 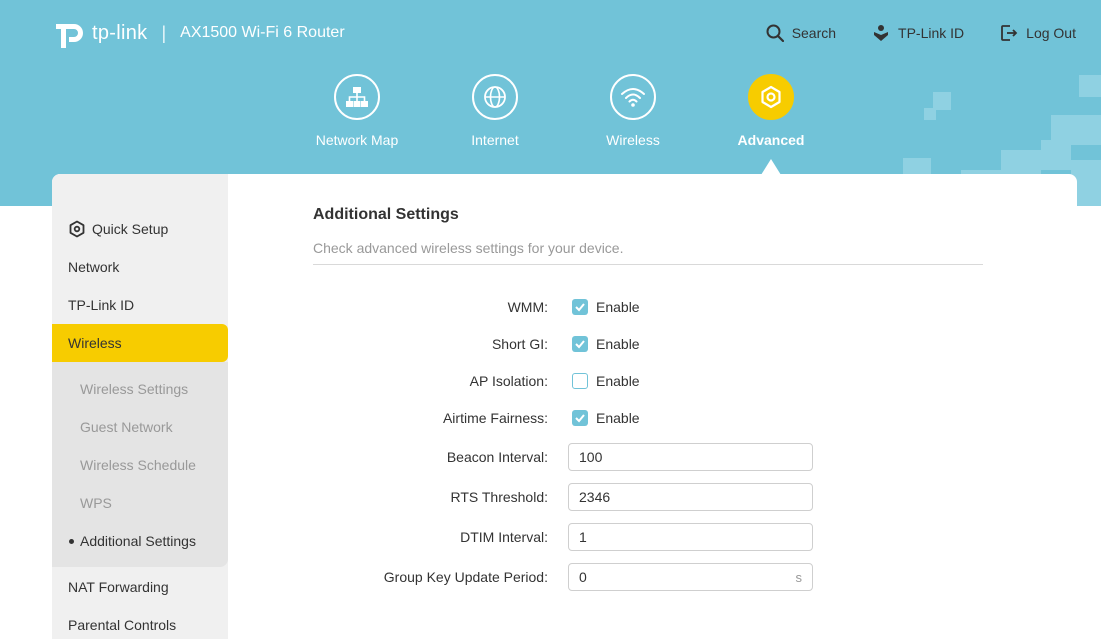 I want to click on group-key-input: 0 s, so click(x=690, y=577).